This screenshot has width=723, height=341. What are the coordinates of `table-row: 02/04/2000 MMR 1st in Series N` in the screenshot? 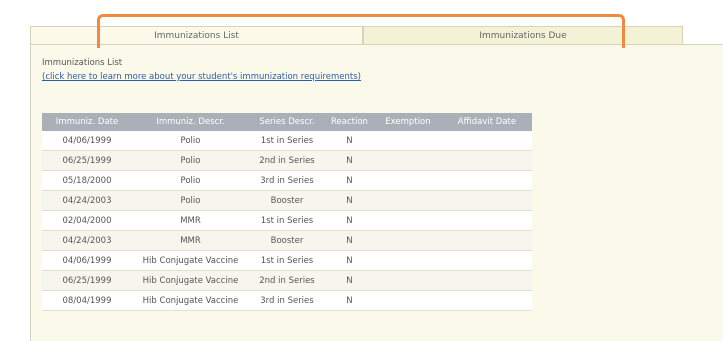 It's located at (287, 220).